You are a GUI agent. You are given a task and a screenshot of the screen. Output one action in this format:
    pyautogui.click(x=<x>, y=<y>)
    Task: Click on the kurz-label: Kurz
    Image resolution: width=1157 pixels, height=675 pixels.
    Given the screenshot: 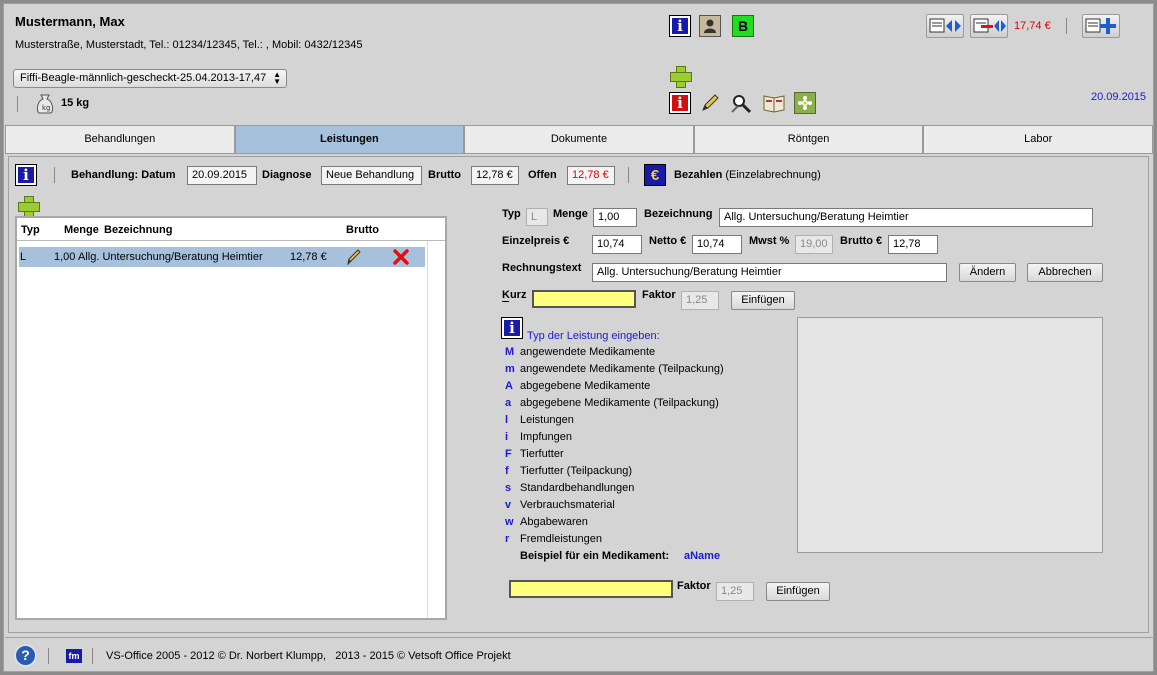 What is the action you would take?
    pyautogui.click(x=514, y=295)
    